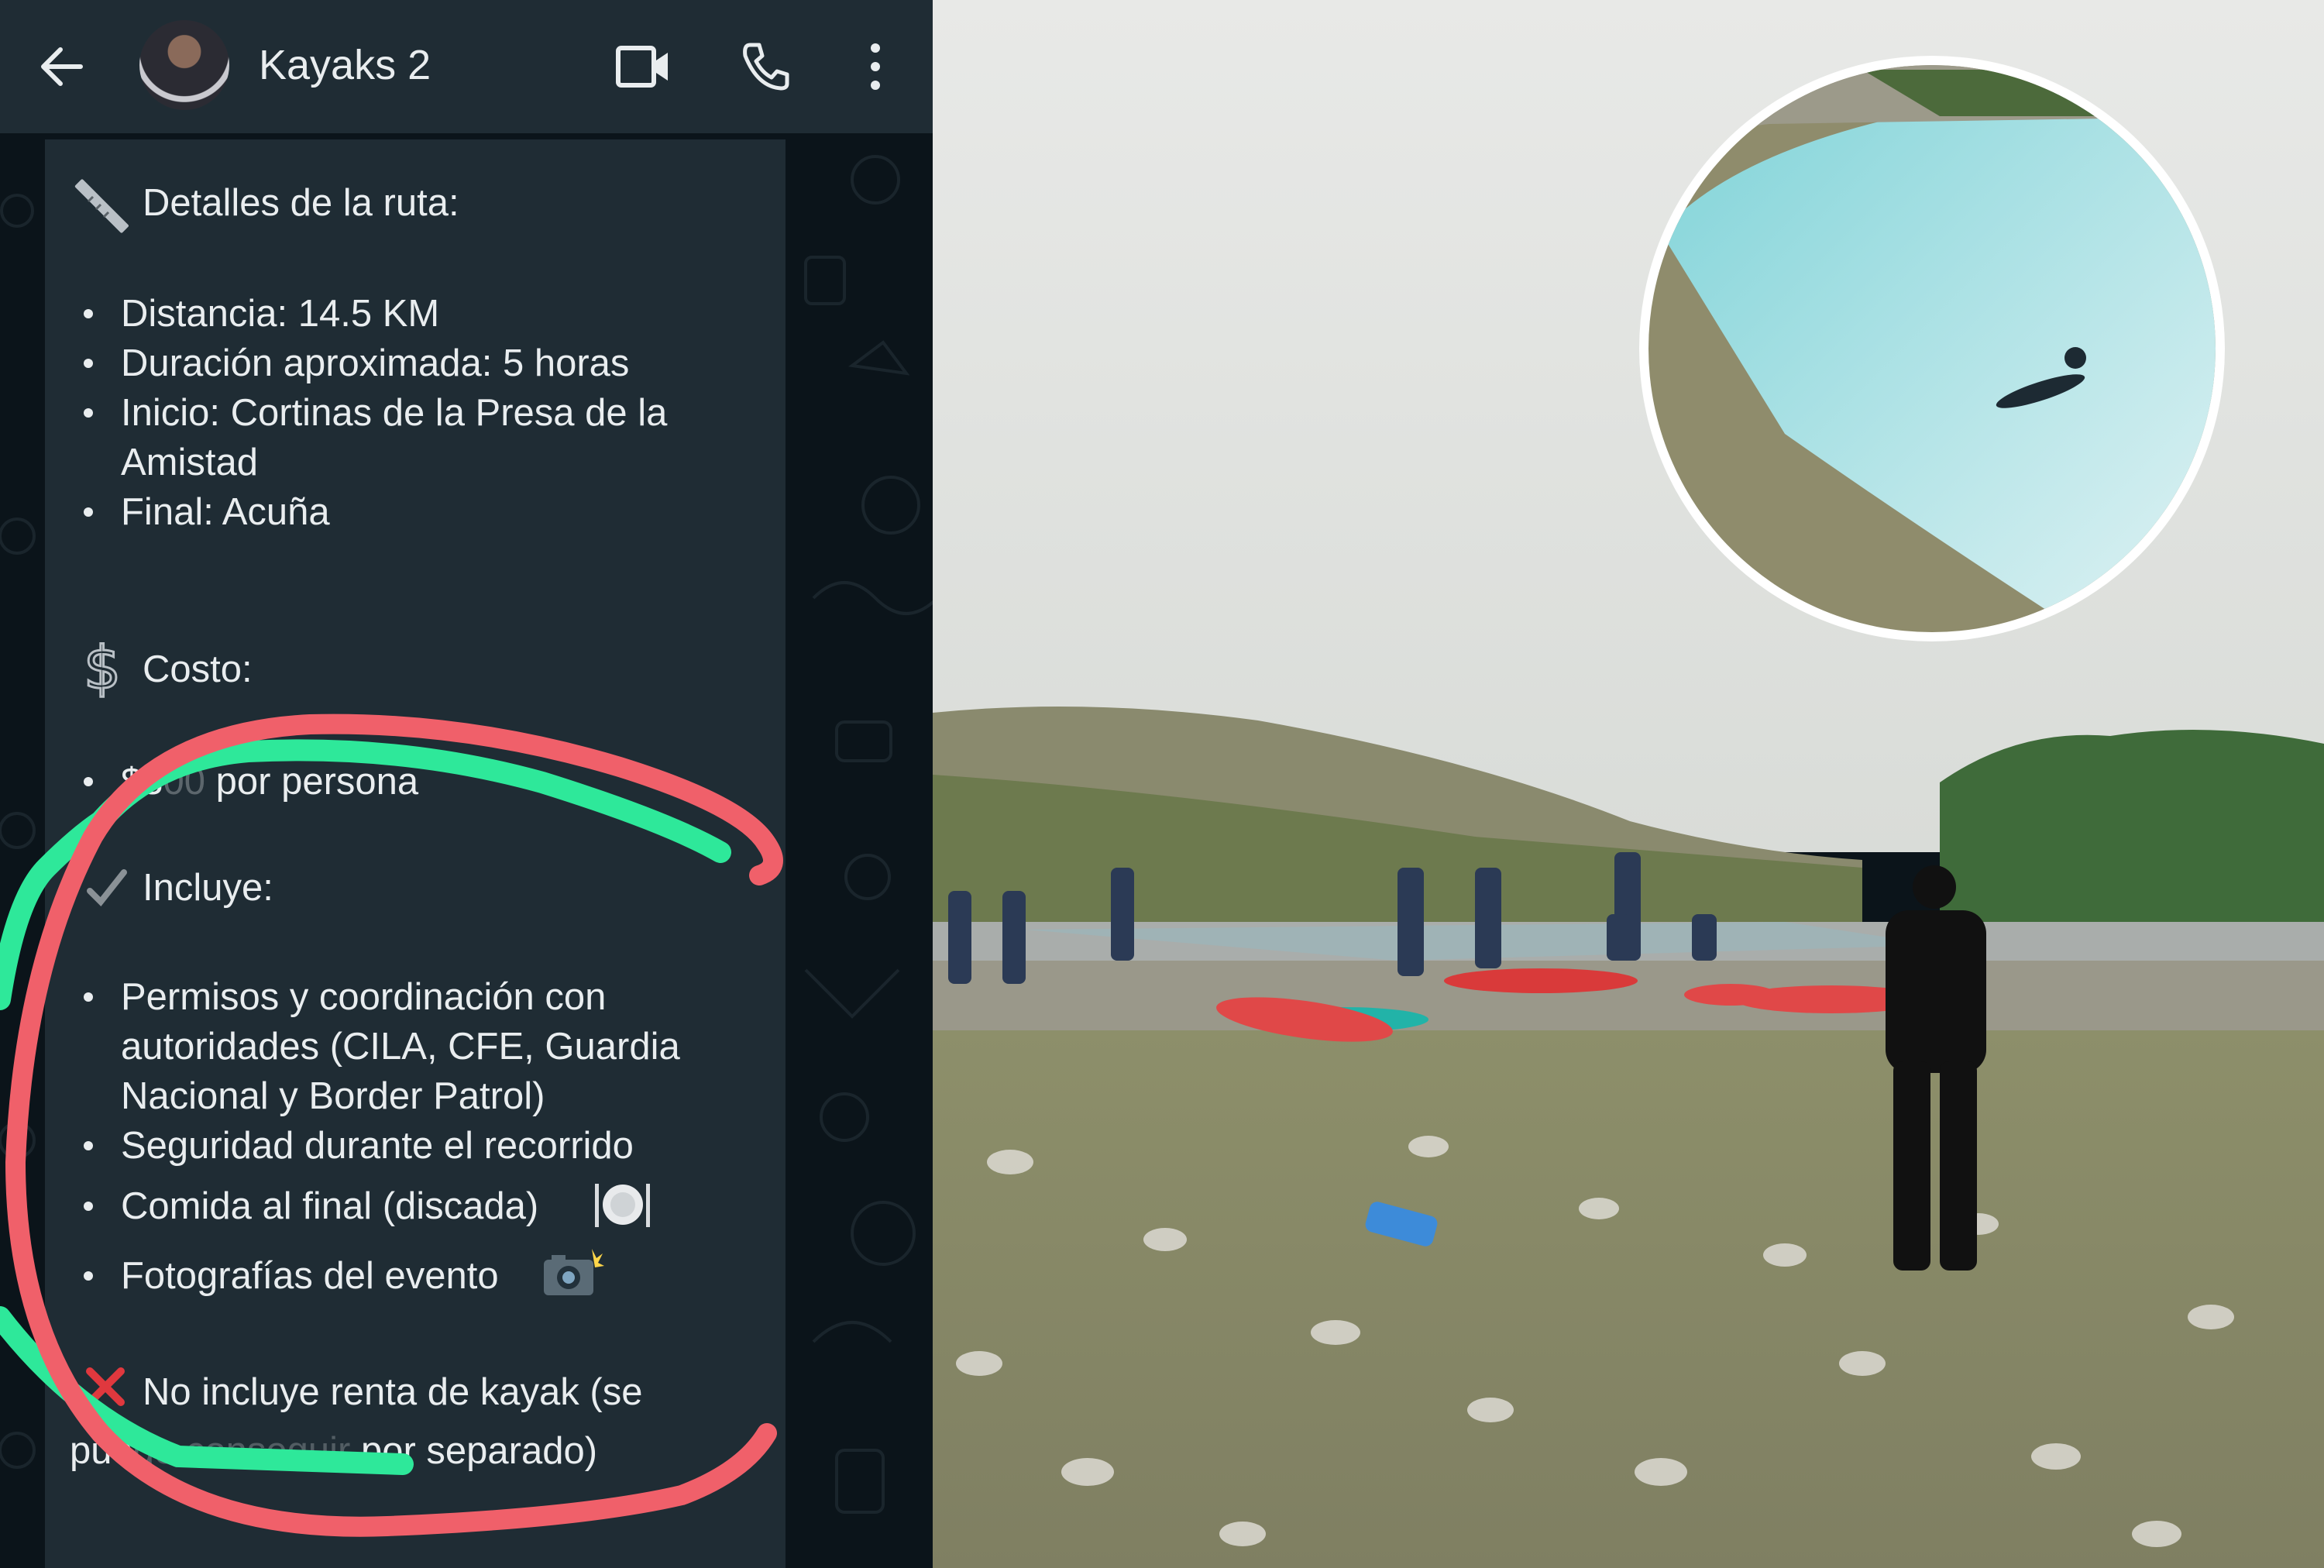  What do you see at coordinates (394, 413) in the screenshot?
I see `route-start: Inicio: Cortinas de la Presa de la` at bounding box center [394, 413].